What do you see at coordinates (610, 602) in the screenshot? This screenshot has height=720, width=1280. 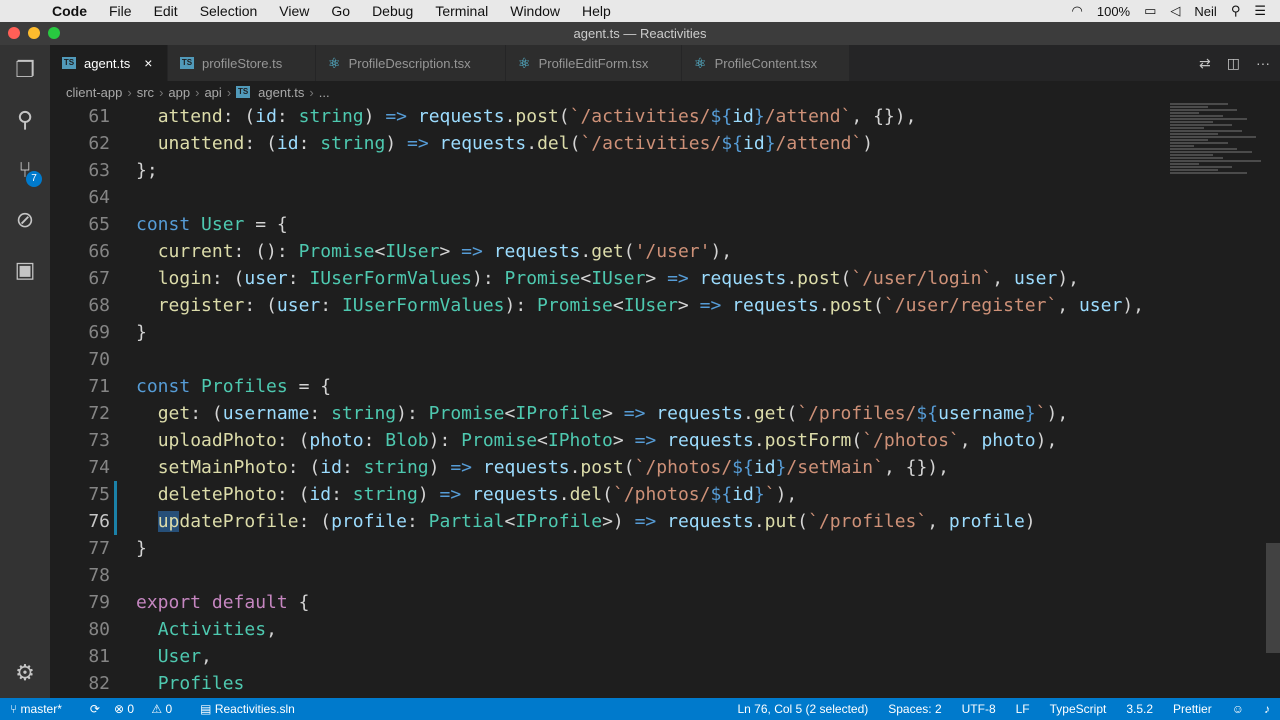 I see `code-line: 79 export default {` at bounding box center [610, 602].